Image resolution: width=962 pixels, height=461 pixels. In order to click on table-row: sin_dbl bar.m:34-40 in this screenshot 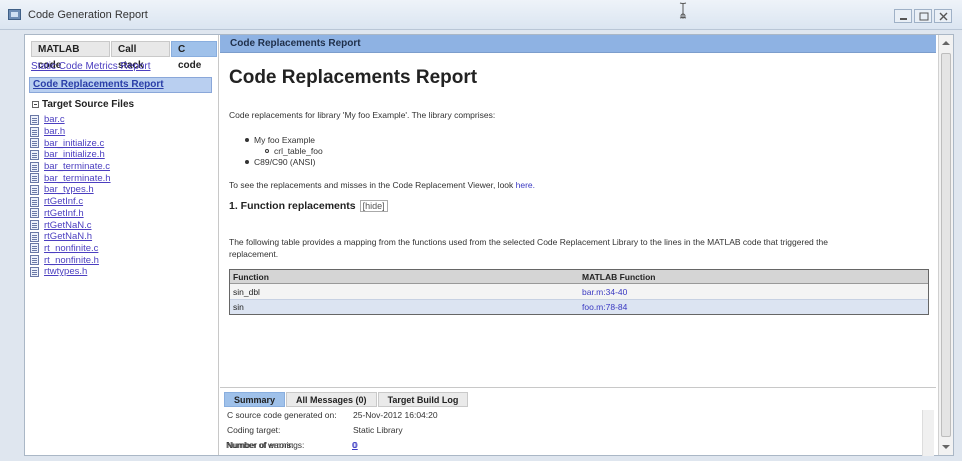, I will do `click(579, 291)`.